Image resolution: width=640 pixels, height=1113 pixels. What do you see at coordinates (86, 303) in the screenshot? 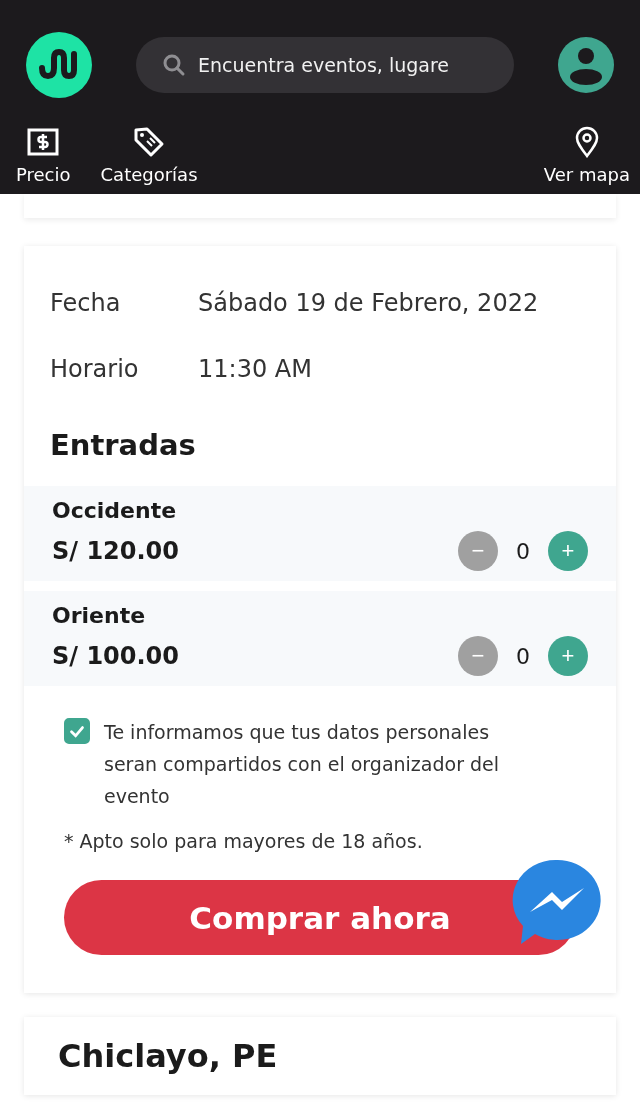
I see `detail-label: Fecha` at bounding box center [86, 303].